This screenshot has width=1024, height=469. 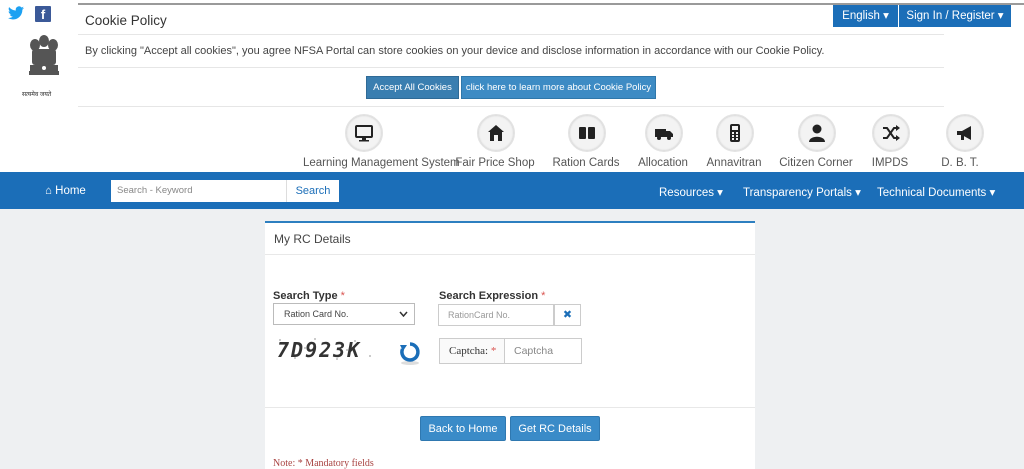 I want to click on captcha-label: Captcha: *, so click(x=471, y=351).